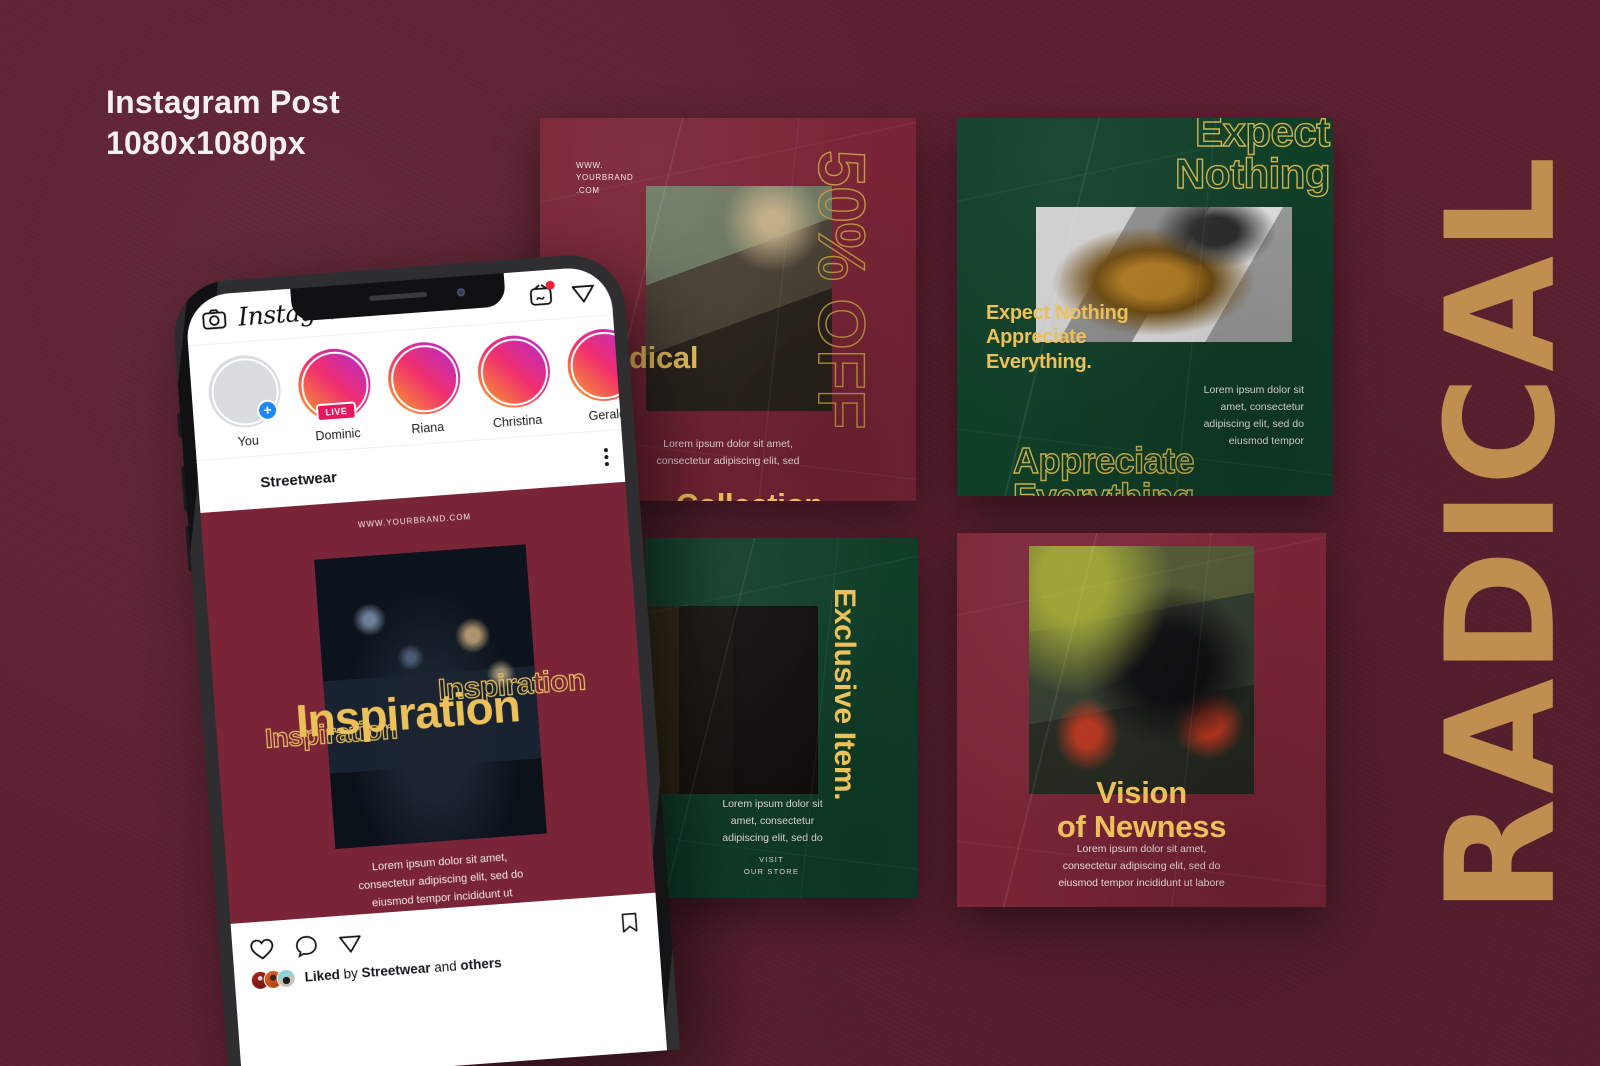  Describe the element at coordinates (771, 871) in the screenshot. I see `card-3-cta-line2: OUR STORE` at that location.